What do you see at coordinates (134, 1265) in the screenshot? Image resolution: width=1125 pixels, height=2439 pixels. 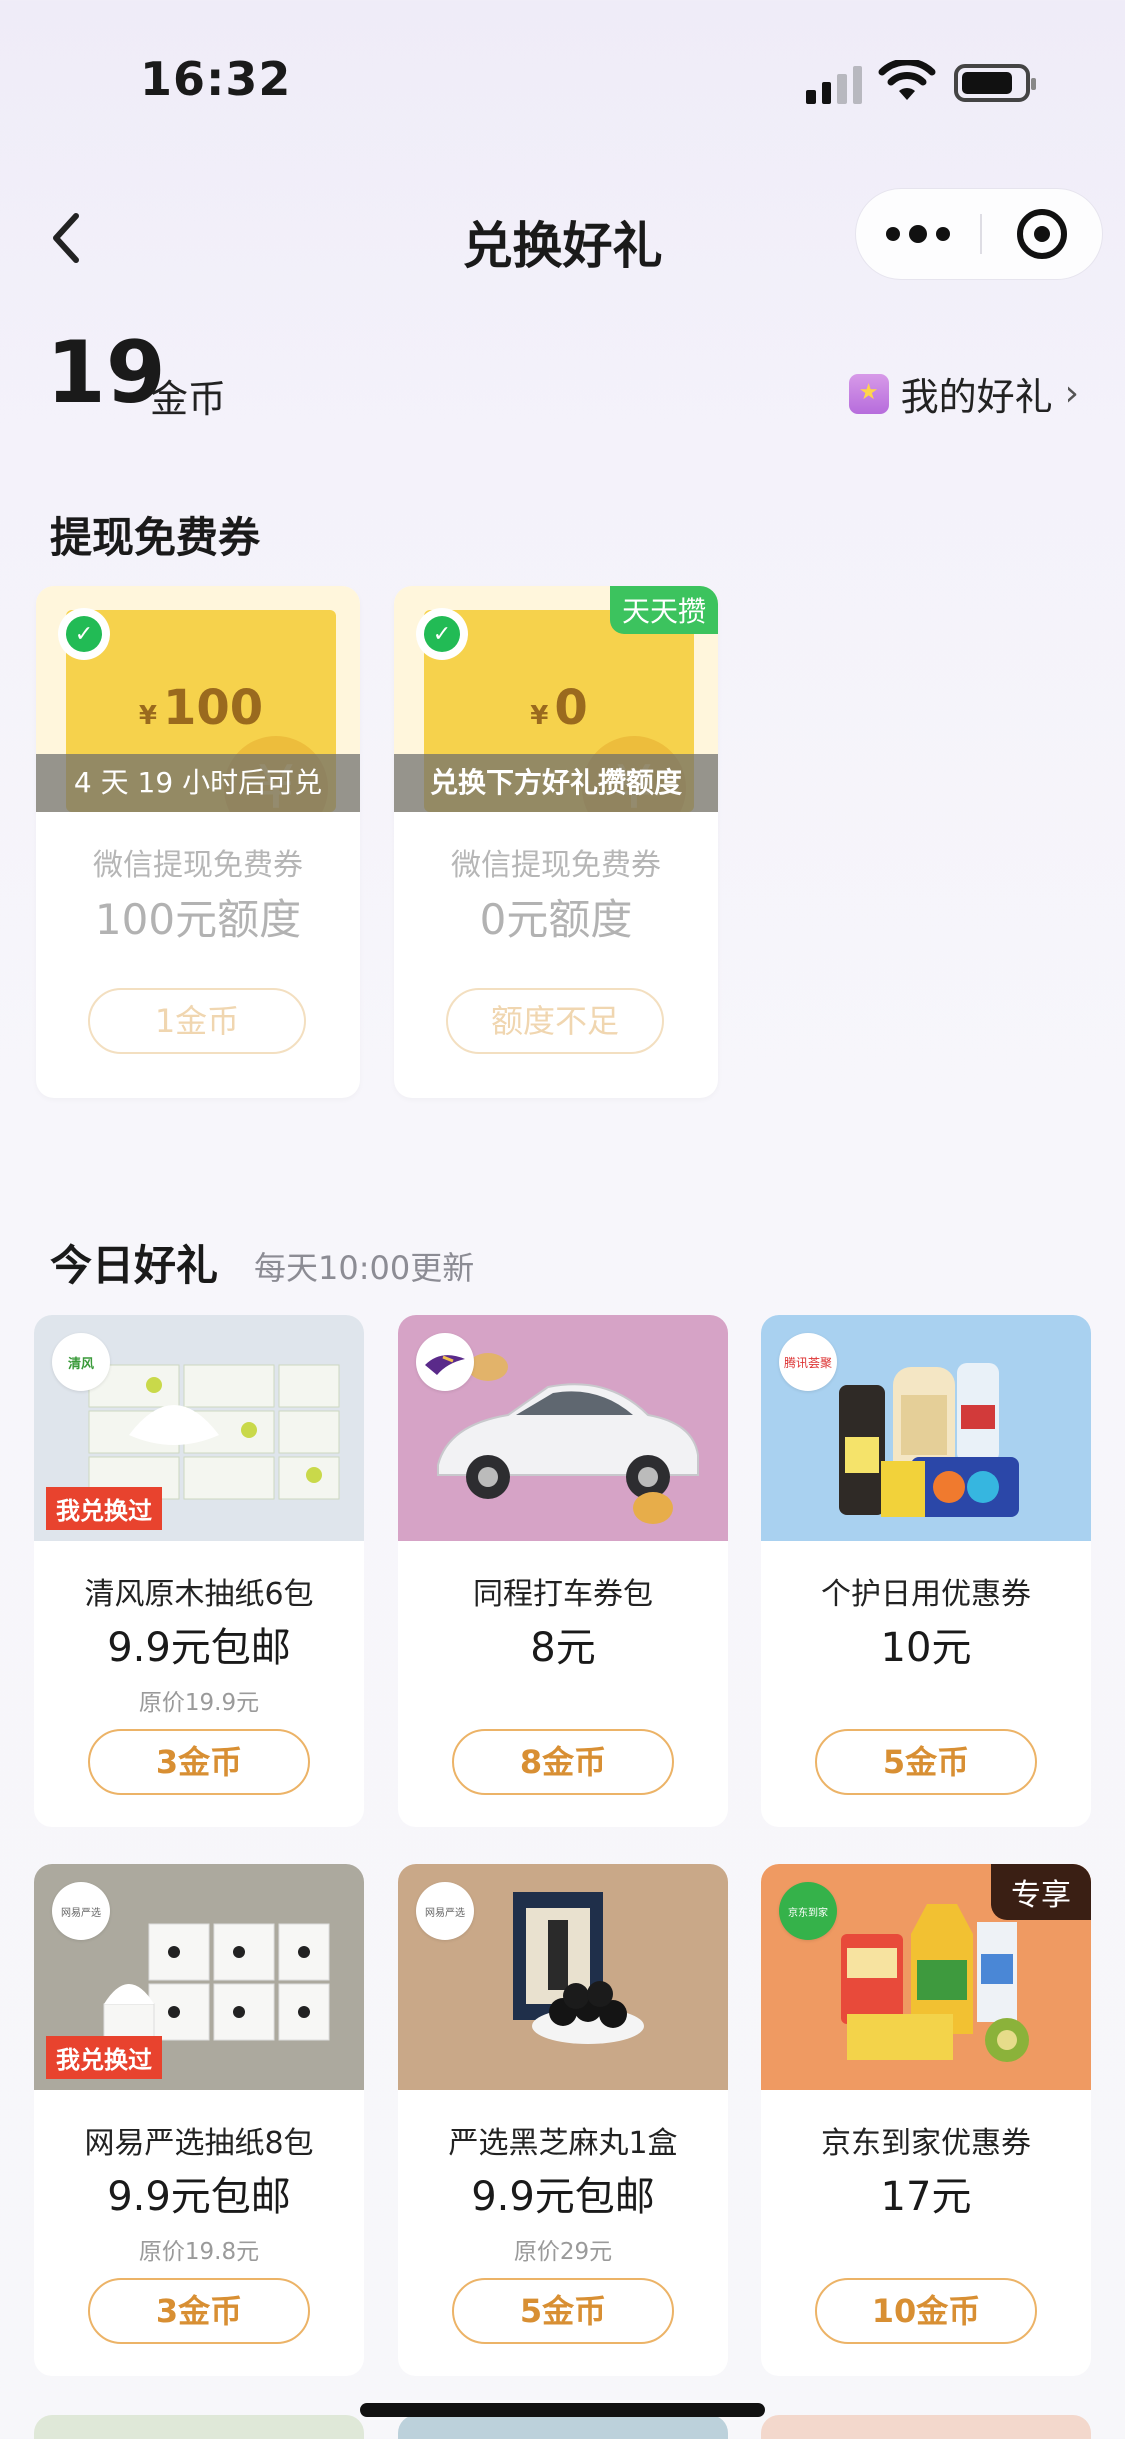 I see `today-gifts-title: 今日好礼` at bounding box center [134, 1265].